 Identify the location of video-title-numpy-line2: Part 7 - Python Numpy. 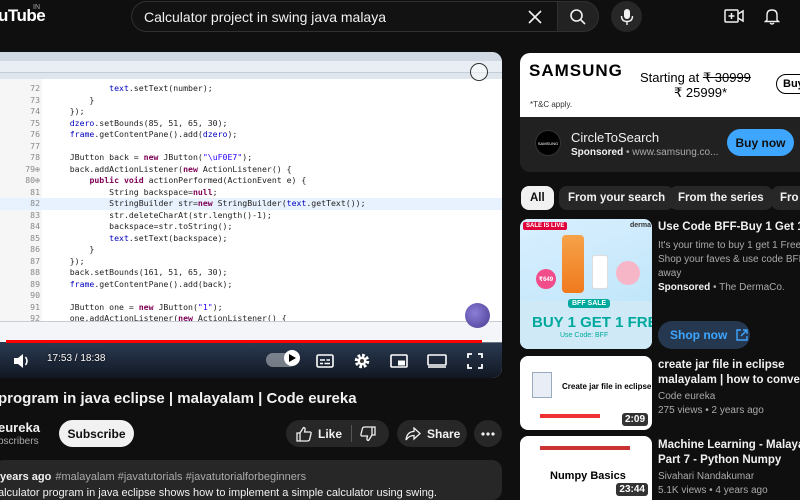
(719, 460).